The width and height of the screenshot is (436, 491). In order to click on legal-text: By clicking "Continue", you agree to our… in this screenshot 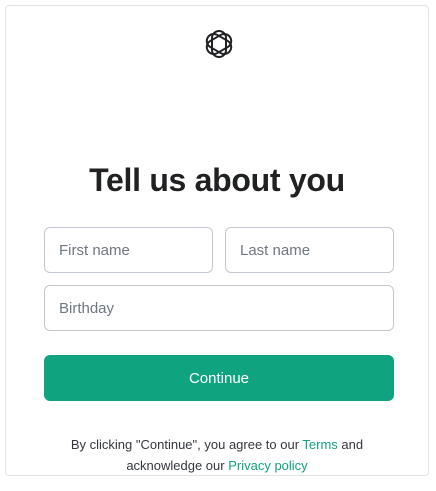, I will do `click(217, 455)`.